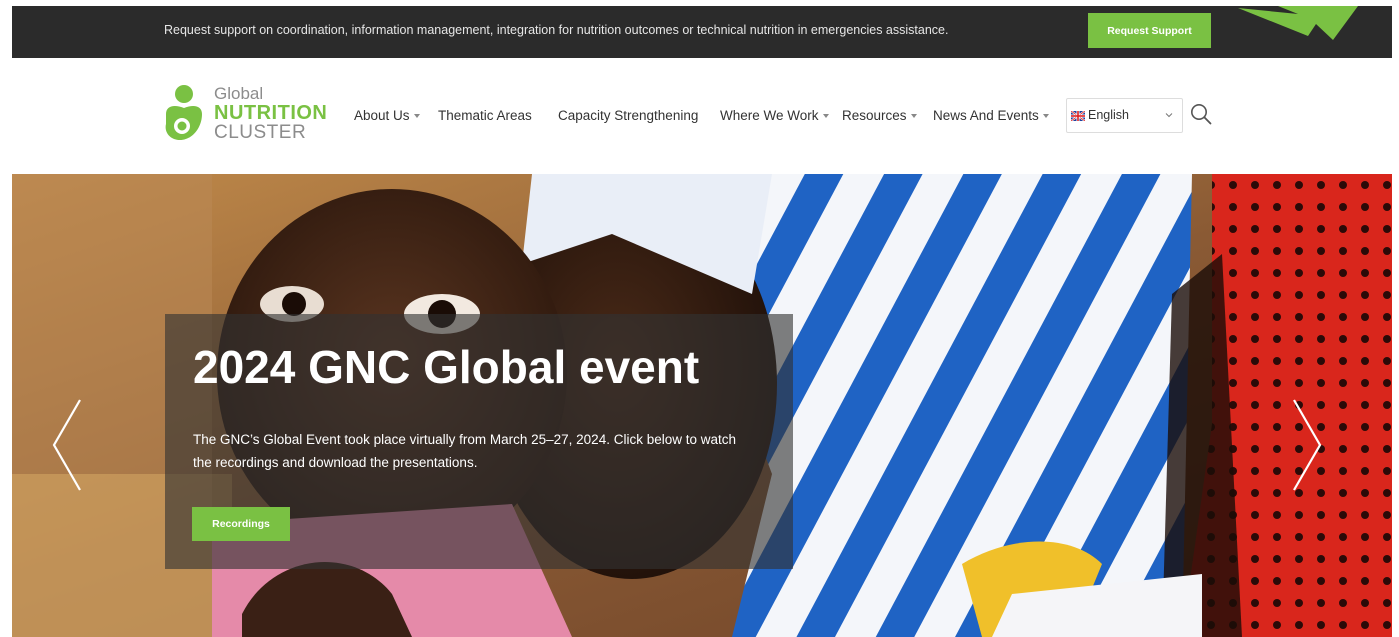  I want to click on nav-capacity-strengthening-label: Capacity Strengthening, so click(628, 115).